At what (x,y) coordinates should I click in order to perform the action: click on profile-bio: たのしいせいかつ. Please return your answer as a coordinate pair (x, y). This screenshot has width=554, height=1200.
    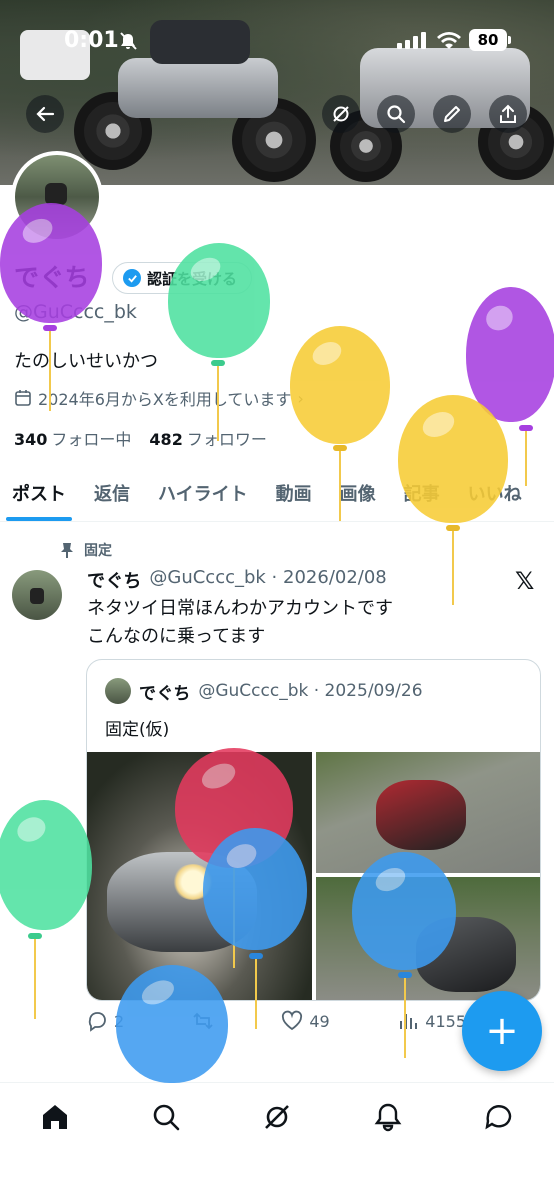
    Looking at the image, I should click on (86, 361).